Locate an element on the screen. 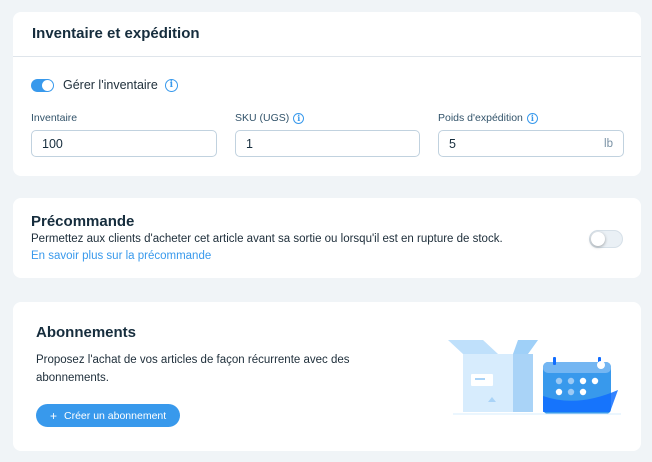 The height and width of the screenshot is (462, 652). inventory-card-header: Inventaire et expédition is located at coordinates (327, 34).